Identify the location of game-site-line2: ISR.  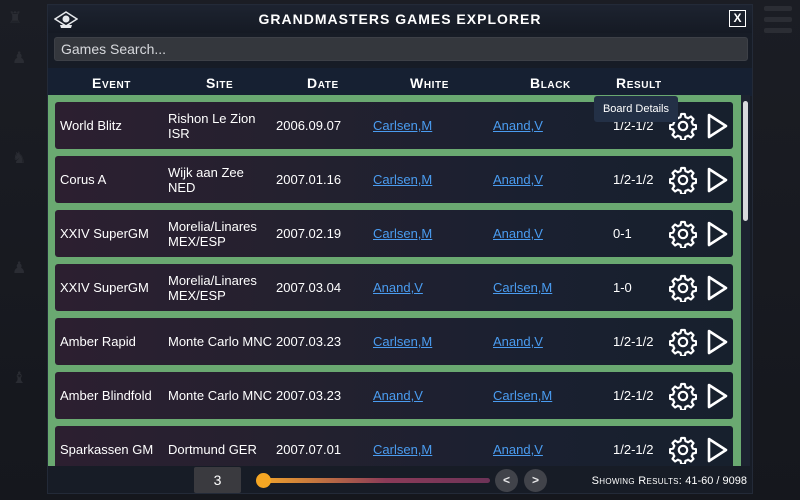
(179, 133).